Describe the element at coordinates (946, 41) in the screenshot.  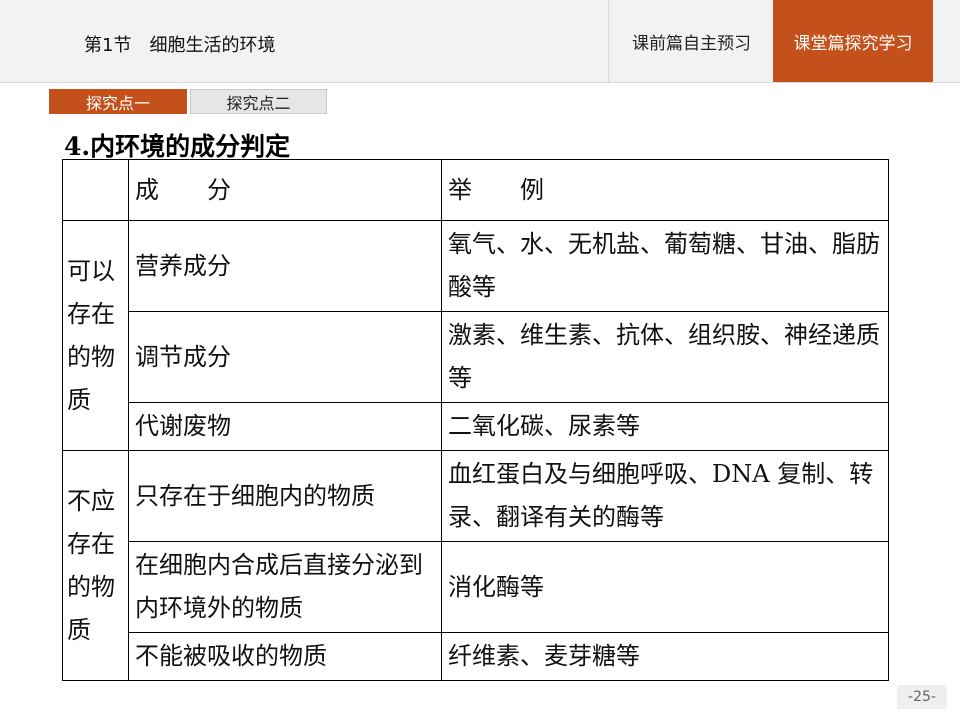
I see `header-edge` at that location.